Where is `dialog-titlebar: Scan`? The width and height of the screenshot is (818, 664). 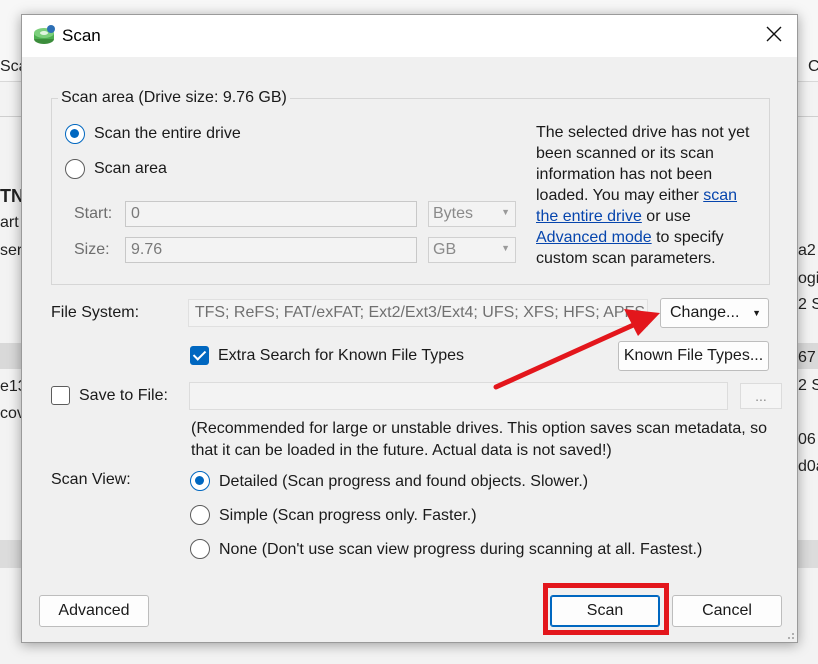 dialog-titlebar: Scan is located at coordinates (409, 36).